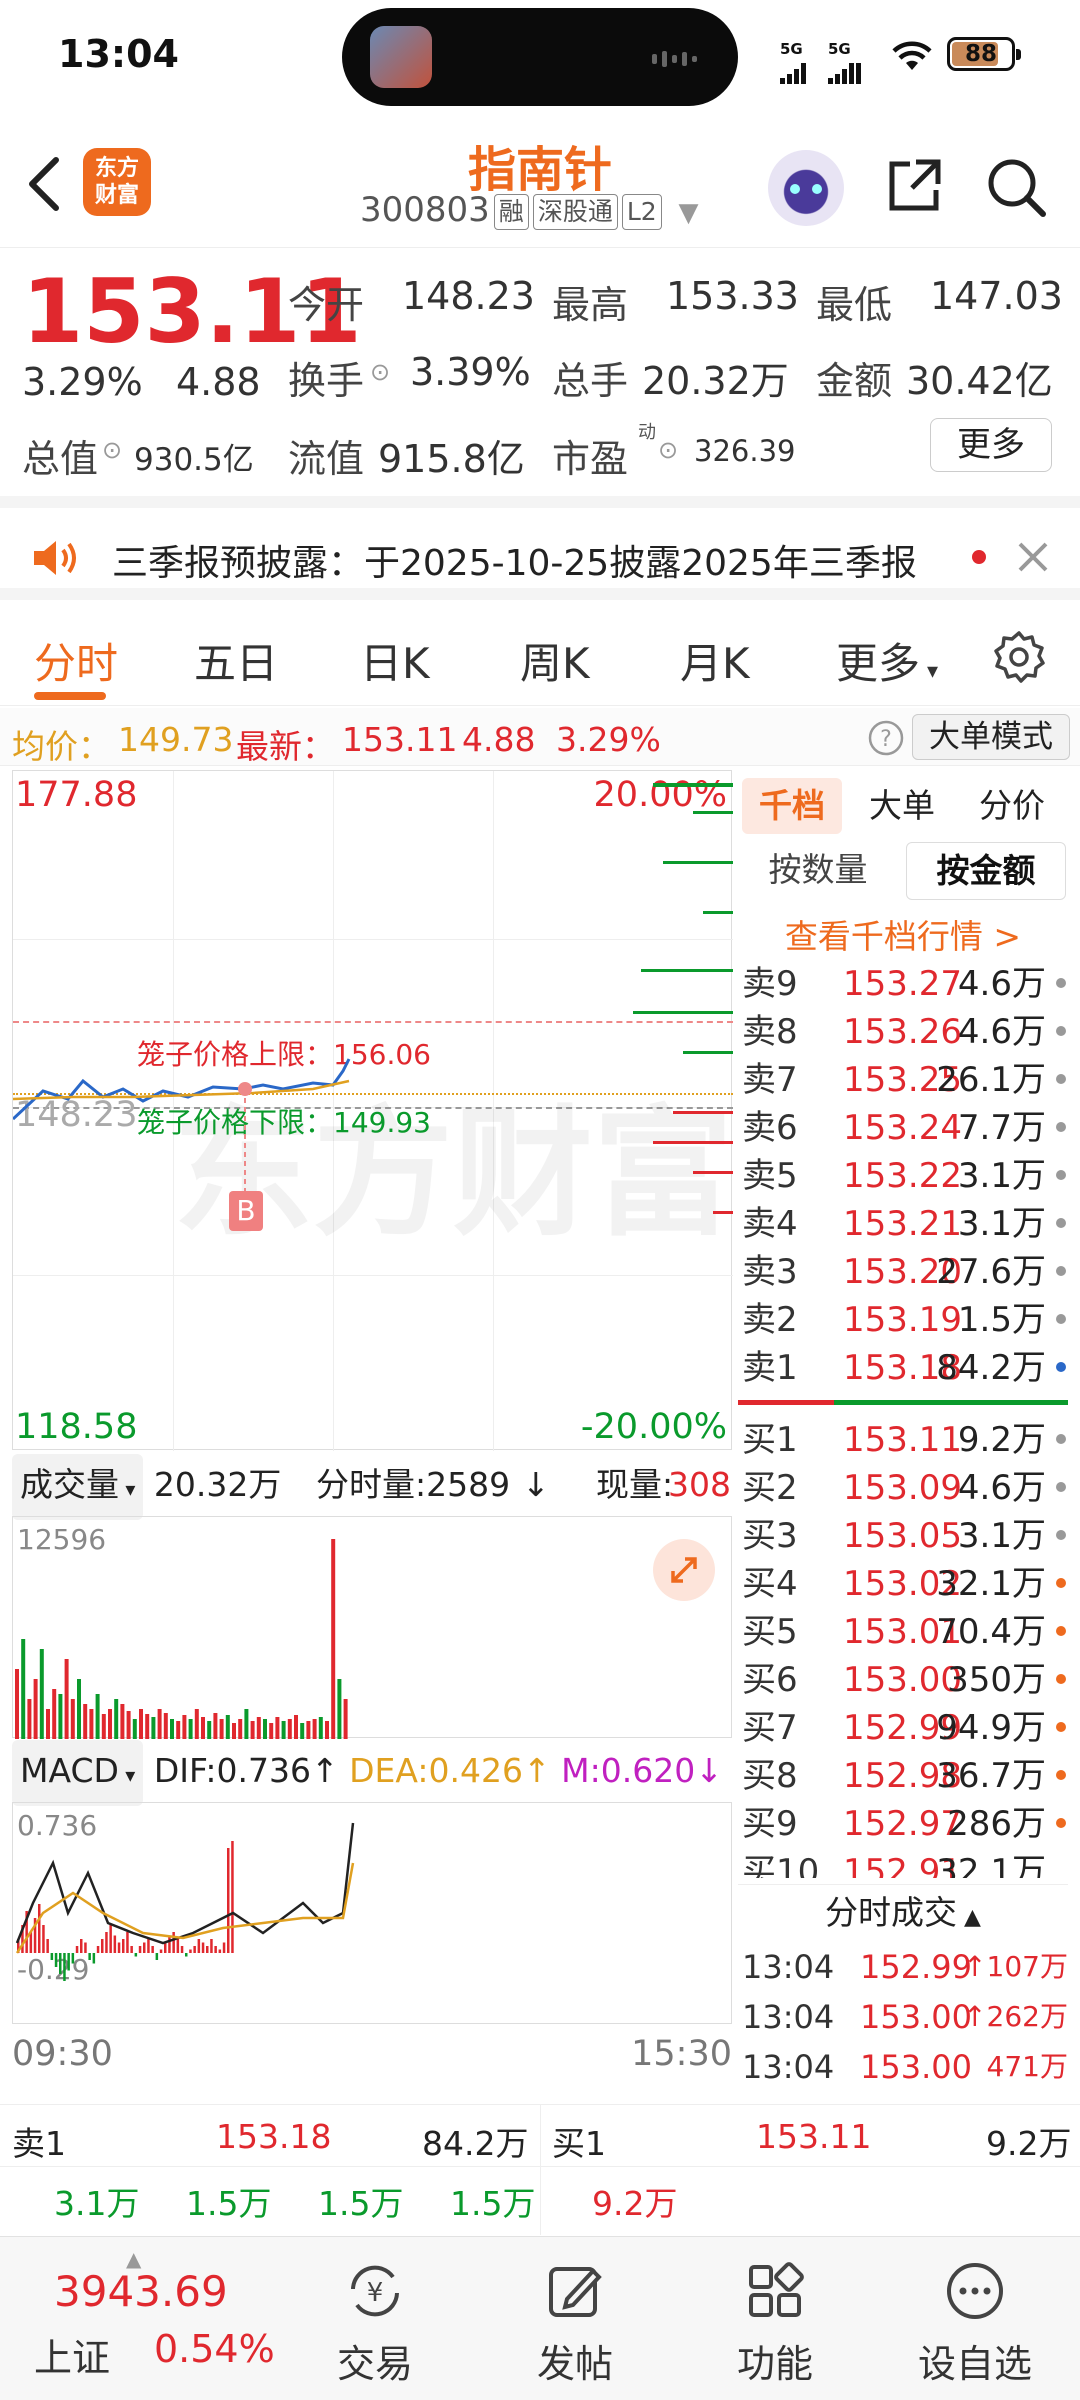 The width and height of the screenshot is (1080, 2400). Describe the element at coordinates (78, 1773) in the screenshot. I see `macd-selector: MACD ▾` at that location.